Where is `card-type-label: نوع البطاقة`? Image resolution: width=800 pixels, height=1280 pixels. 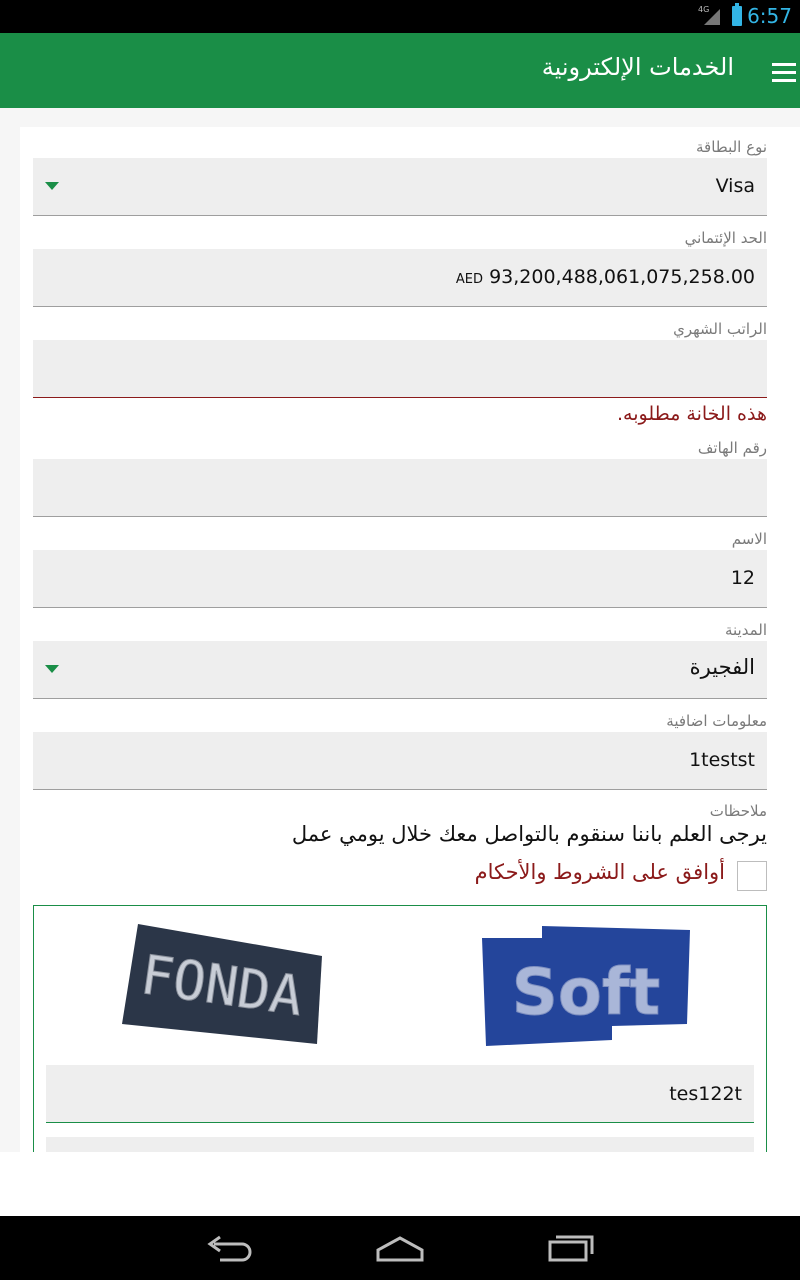 card-type-label: نوع البطاقة is located at coordinates (731, 147).